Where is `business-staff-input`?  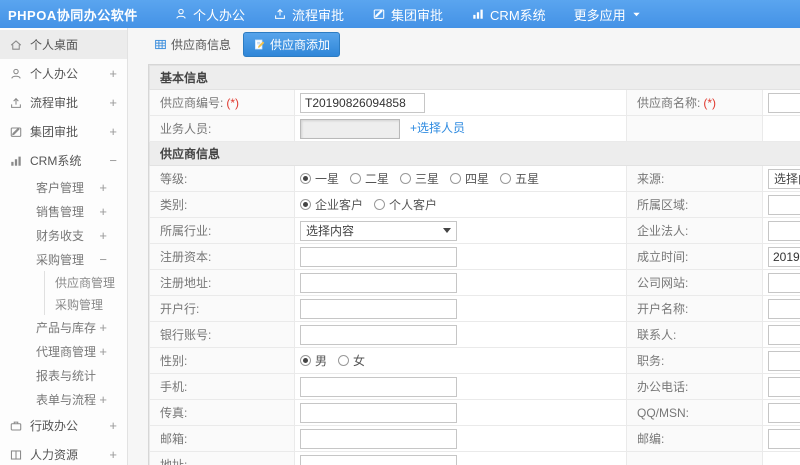 business-staff-input is located at coordinates (350, 128).